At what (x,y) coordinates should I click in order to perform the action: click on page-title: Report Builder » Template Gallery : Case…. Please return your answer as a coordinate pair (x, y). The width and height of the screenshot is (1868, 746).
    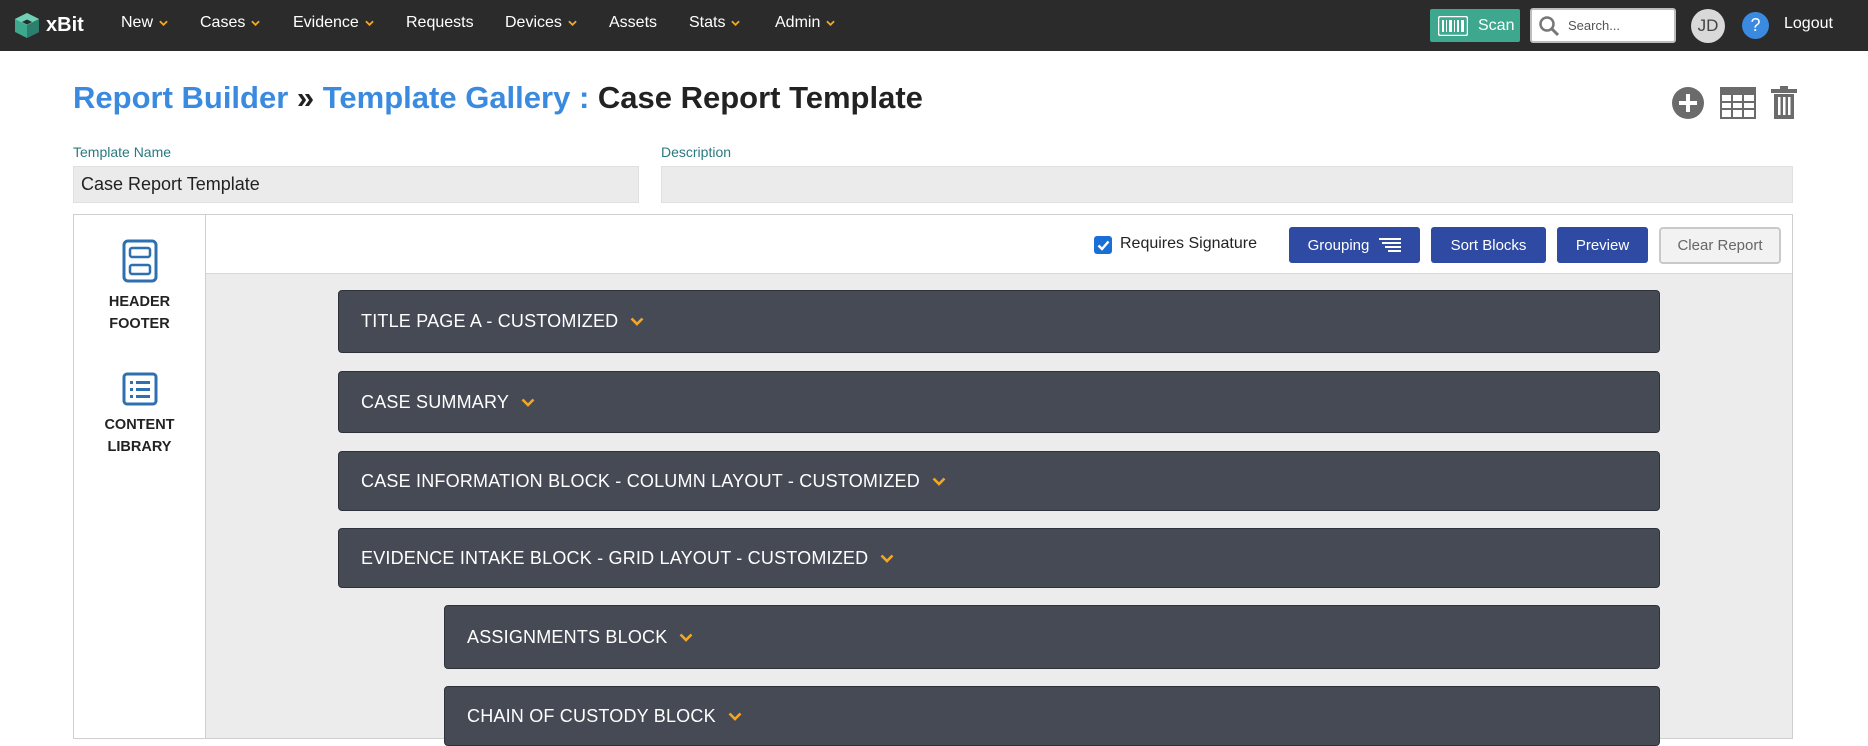
    Looking at the image, I should click on (498, 98).